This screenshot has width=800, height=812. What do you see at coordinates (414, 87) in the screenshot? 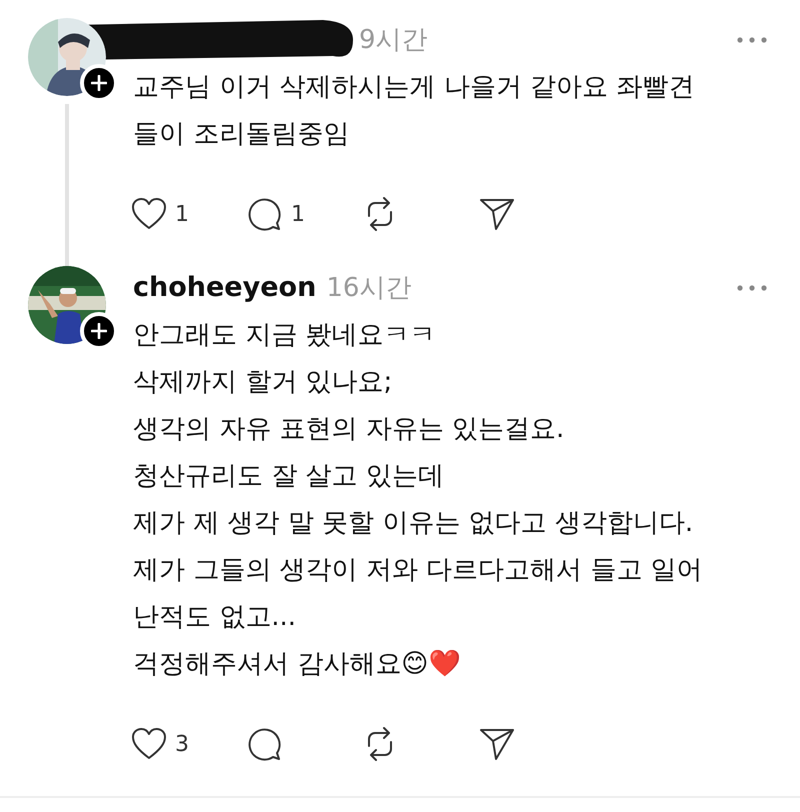
I see `comment-text-line: 교주님 이거 삭제하시는게 나을거 같아요 좌빨견` at bounding box center [414, 87].